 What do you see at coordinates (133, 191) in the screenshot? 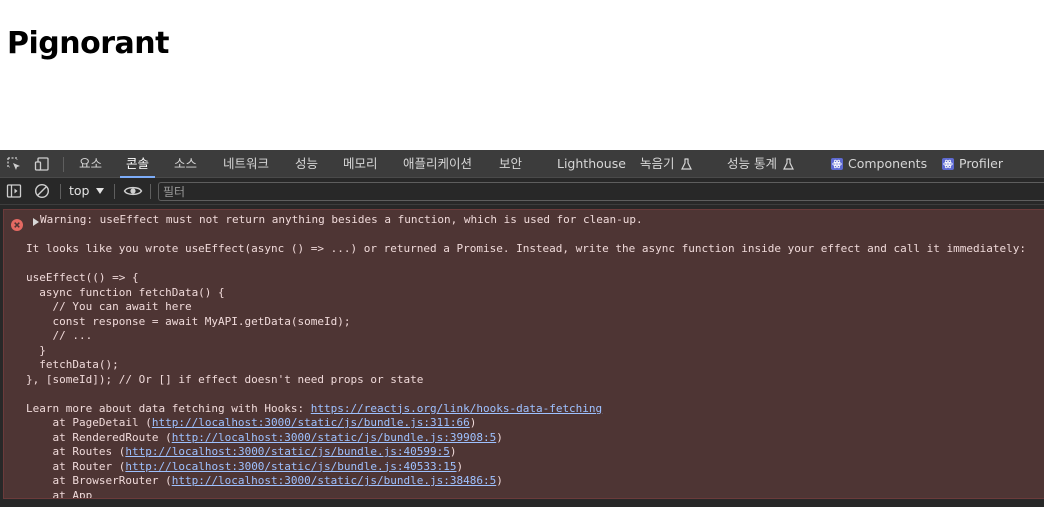
I see `eye-icon` at bounding box center [133, 191].